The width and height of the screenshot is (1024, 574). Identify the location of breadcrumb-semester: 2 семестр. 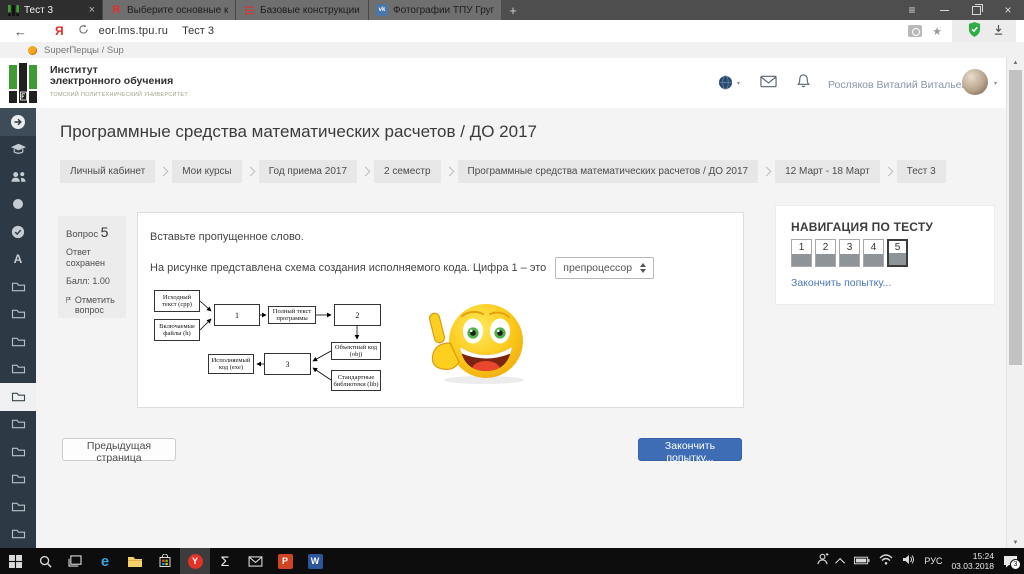
(407, 171).